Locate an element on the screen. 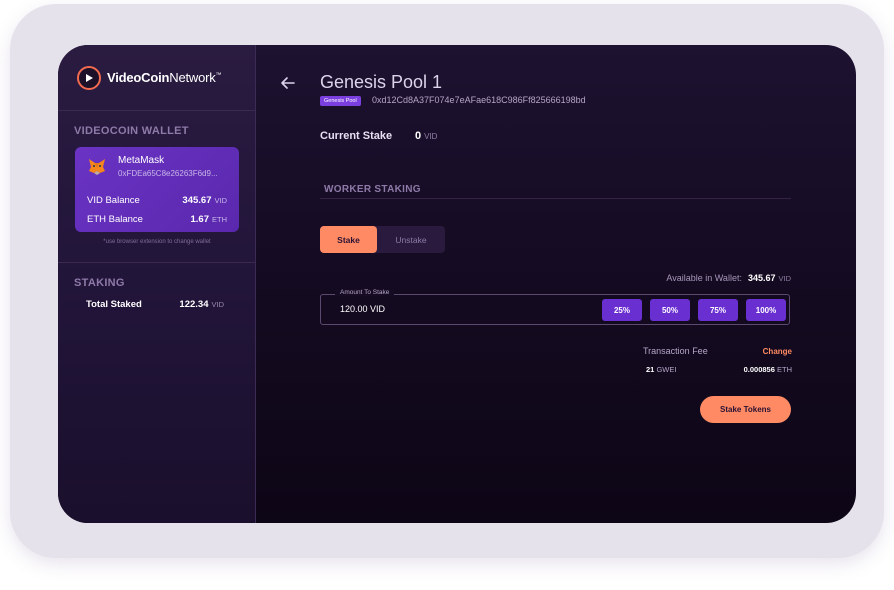 Image resolution: width=894 pixels, height=590 pixels. page-title: Genesis Pool 1 is located at coordinates (381, 82).